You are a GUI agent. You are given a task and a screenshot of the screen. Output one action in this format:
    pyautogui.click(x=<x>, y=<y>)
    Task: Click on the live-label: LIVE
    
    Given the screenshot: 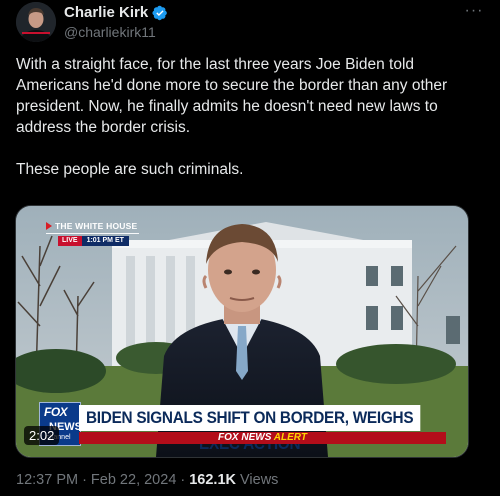 What is the action you would take?
    pyautogui.click(x=70, y=241)
    